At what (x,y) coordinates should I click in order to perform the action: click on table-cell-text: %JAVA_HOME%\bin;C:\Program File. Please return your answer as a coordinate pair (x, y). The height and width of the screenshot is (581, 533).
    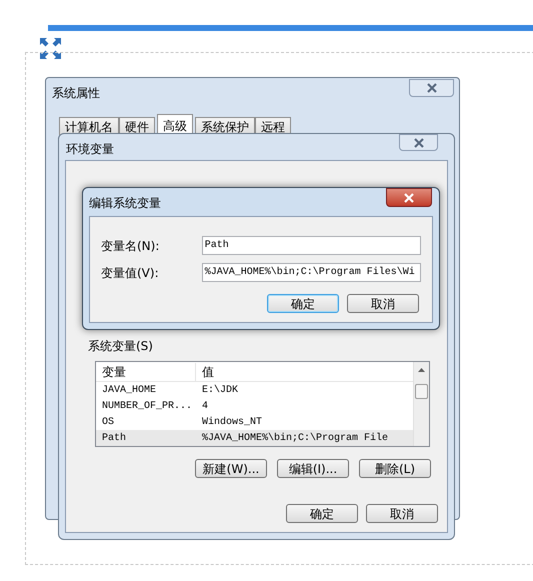
    Looking at the image, I should click on (294, 439).